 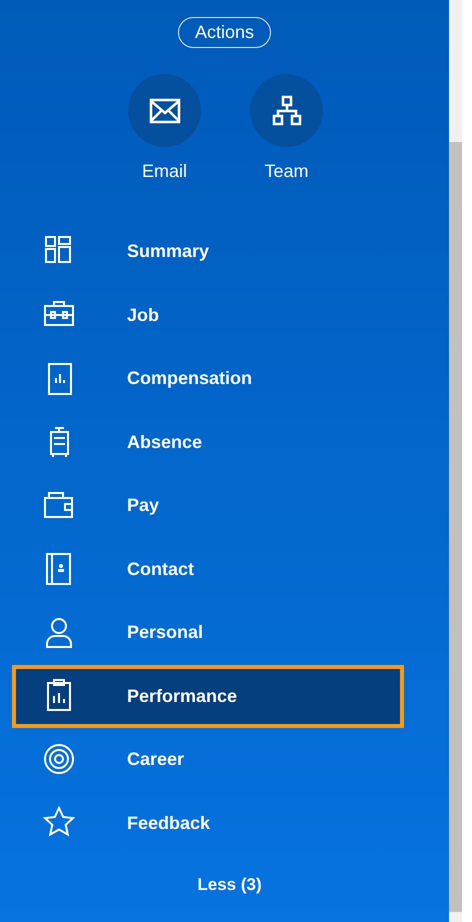 I want to click on actions-button: Actions, so click(x=225, y=32).